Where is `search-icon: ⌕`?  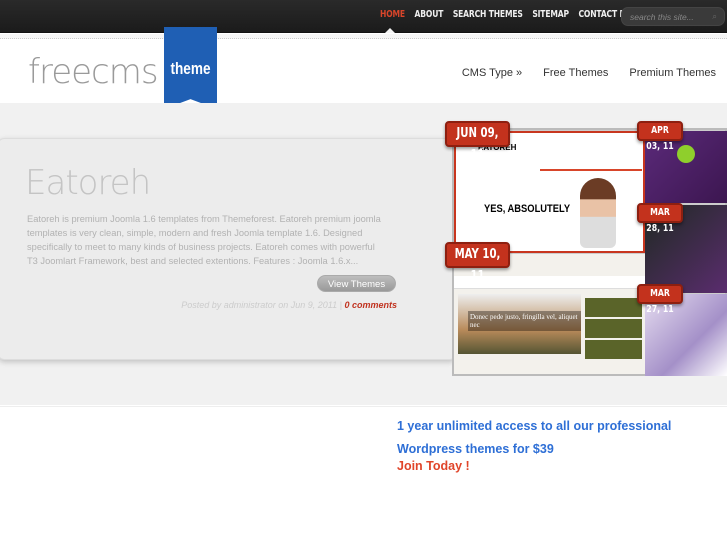
search-icon: ⌕ is located at coordinates (714, 16).